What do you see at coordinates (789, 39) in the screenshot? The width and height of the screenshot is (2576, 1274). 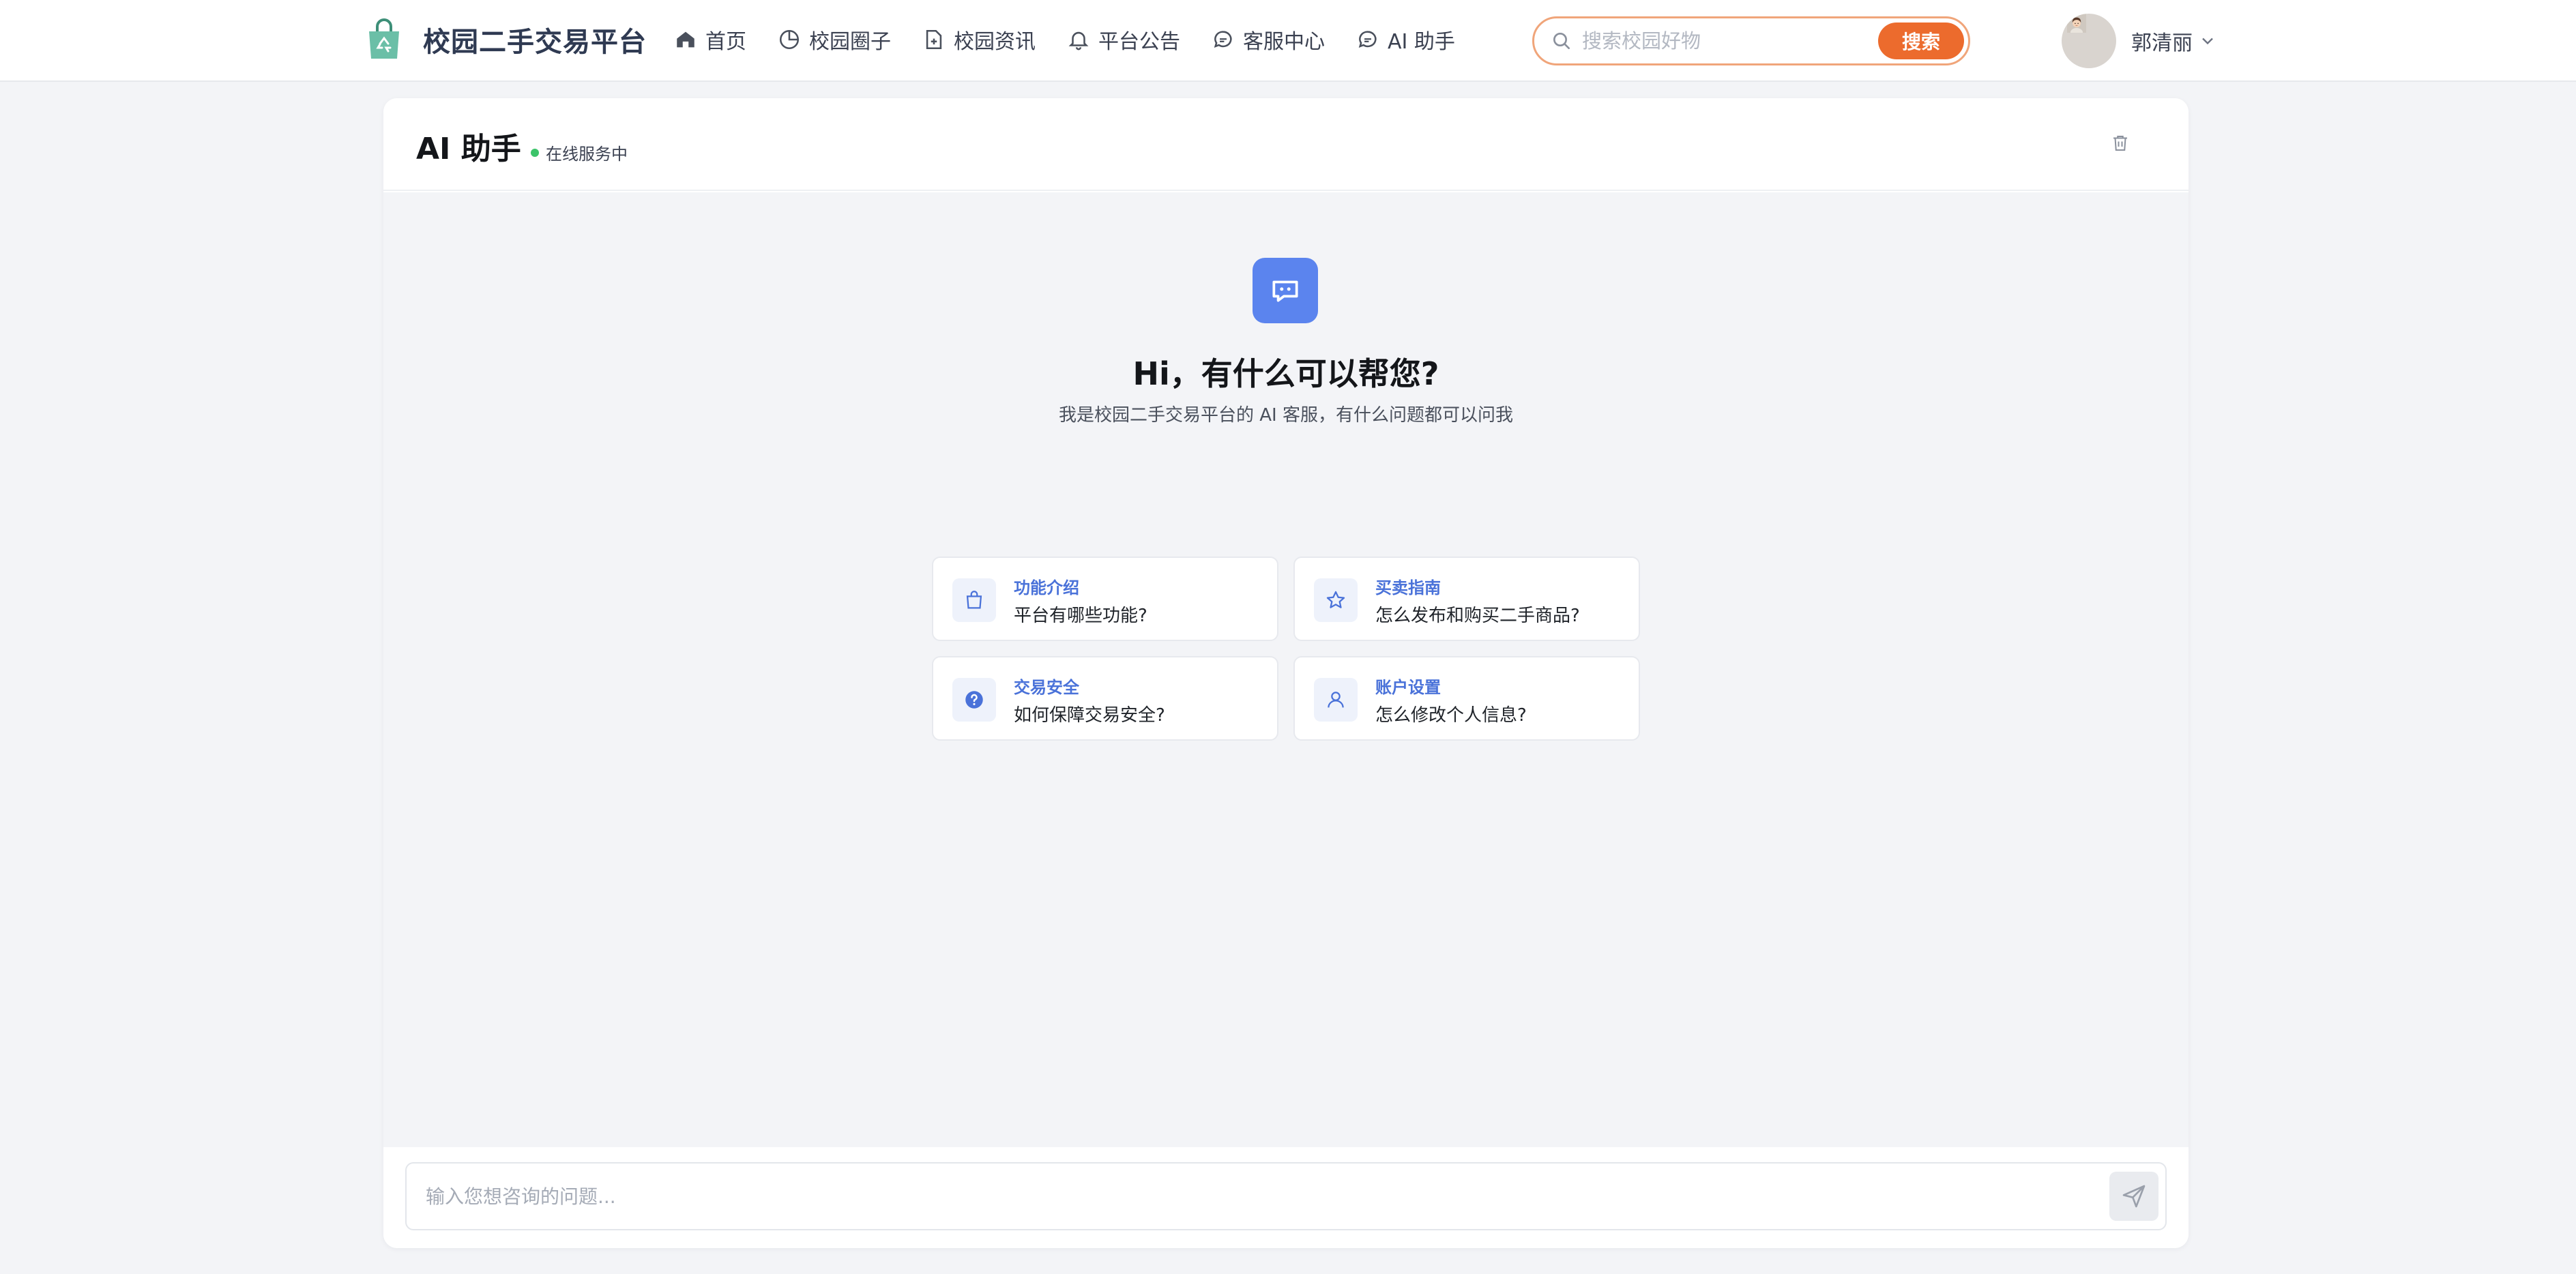 I see `pie-chart-icon` at bounding box center [789, 39].